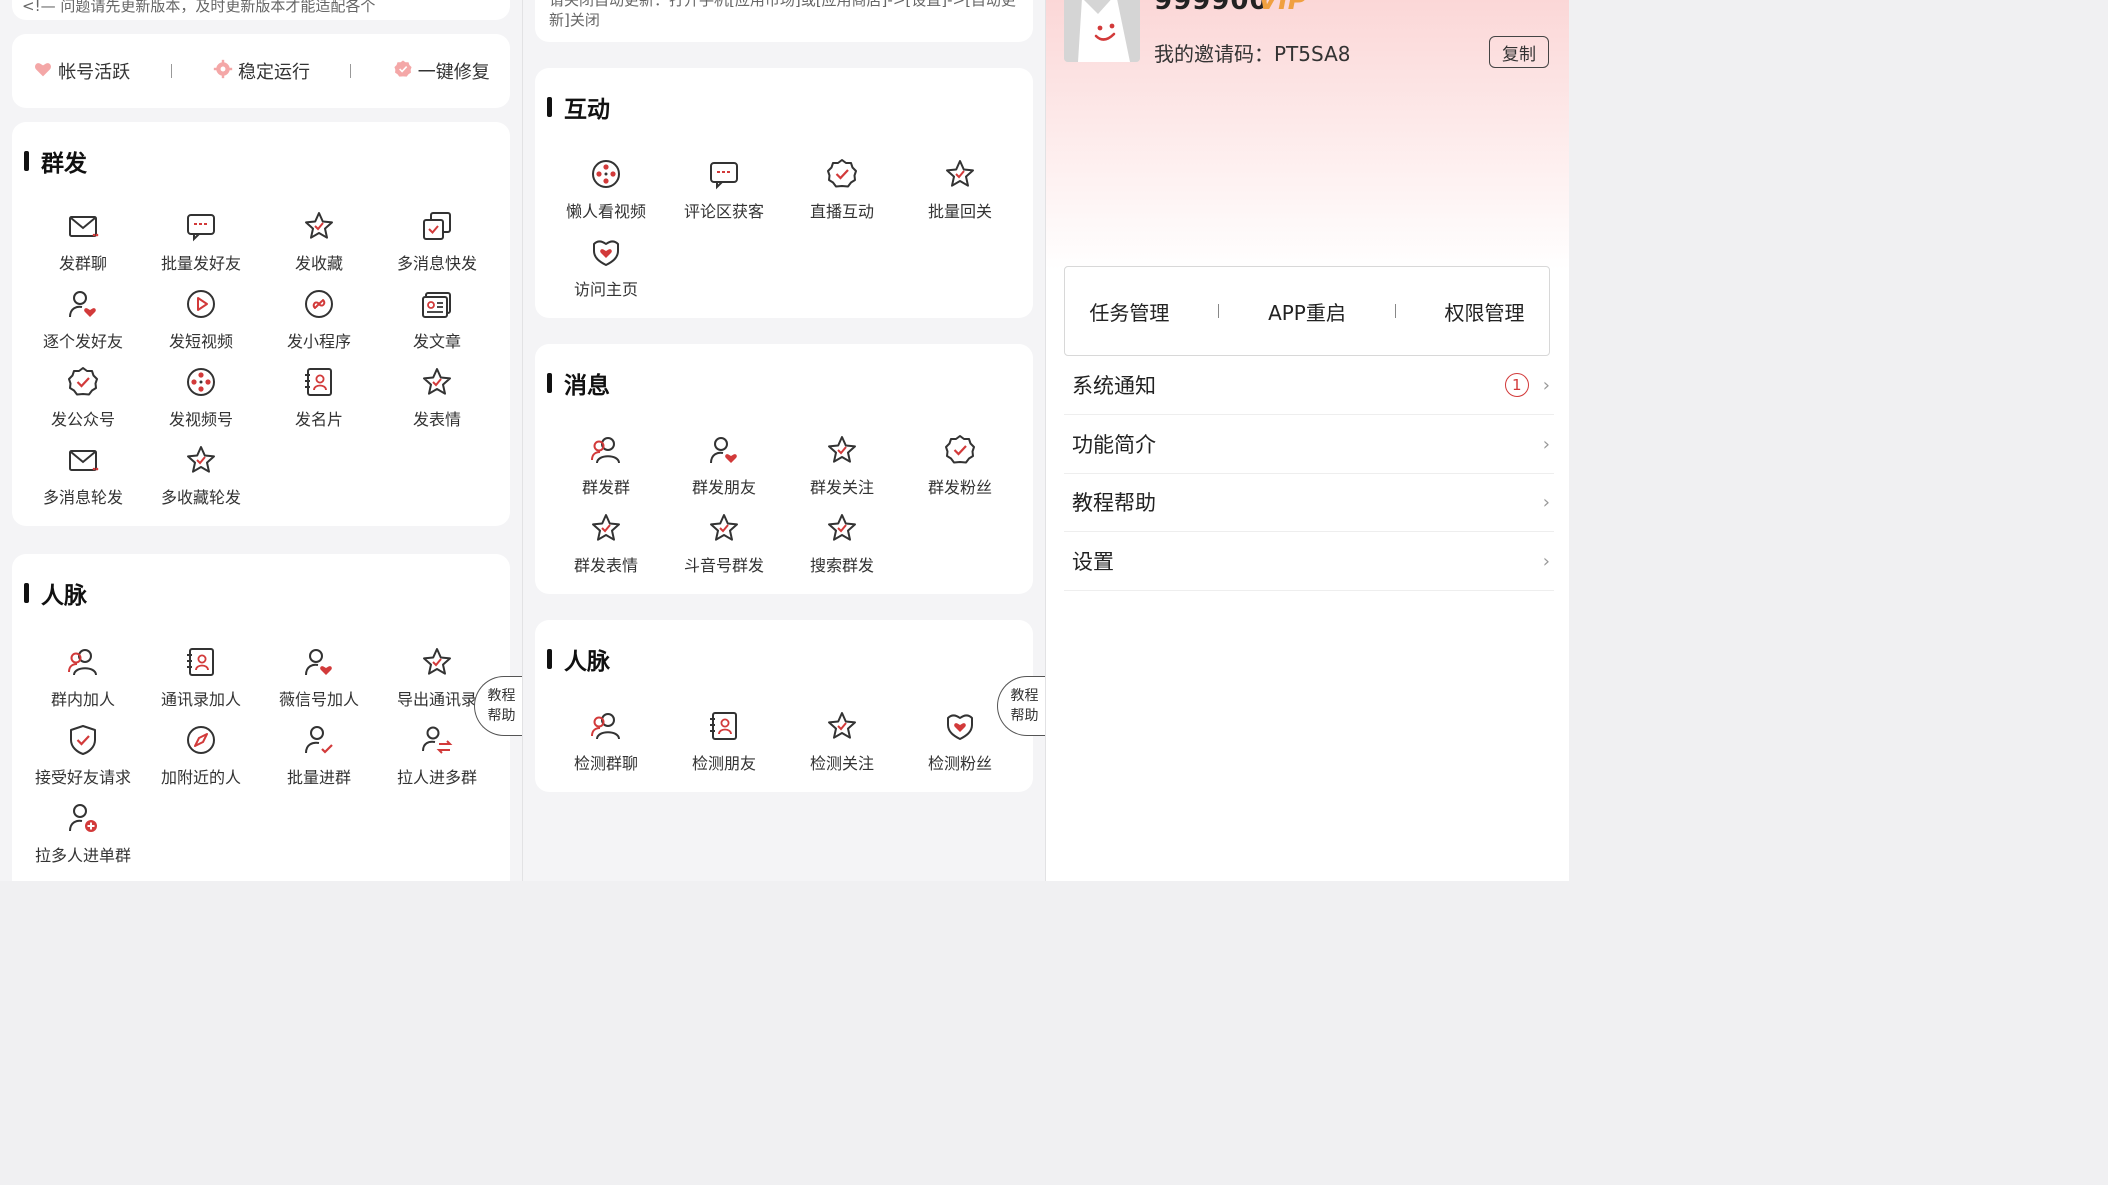 This screenshot has height=1185, width=2108. Describe the element at coordinates (83, 321) in the screenshot. I see `feature-item: 逐个发好友` at that location.